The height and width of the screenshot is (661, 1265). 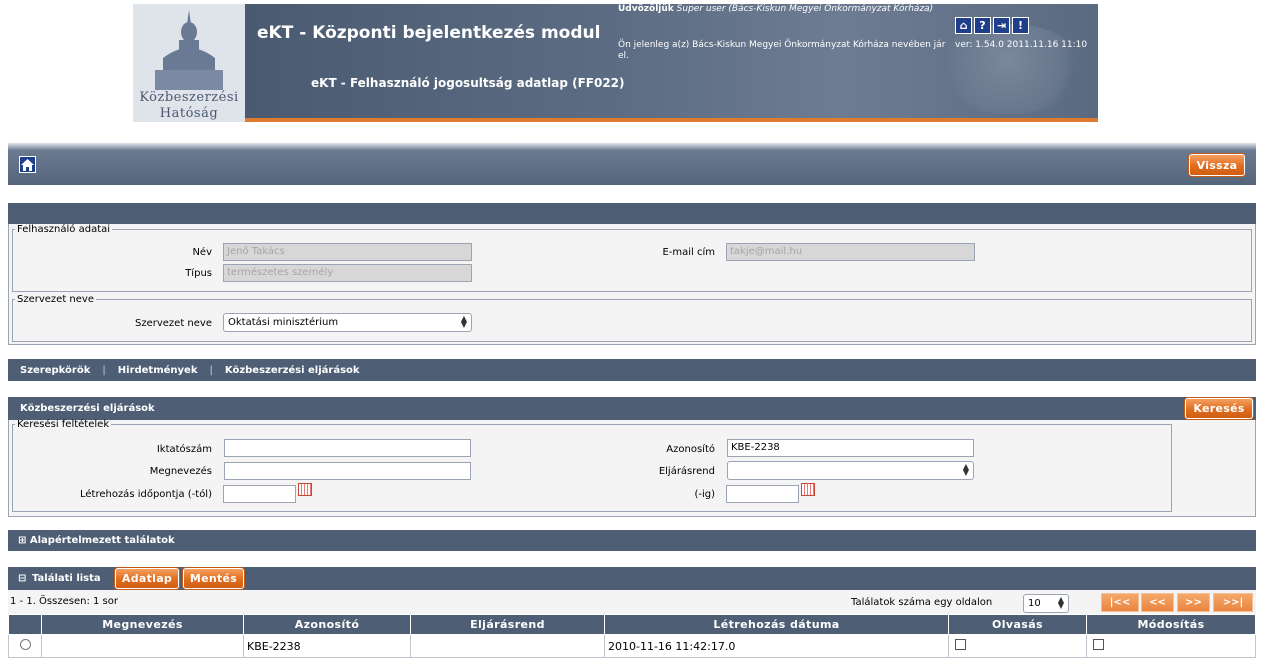 I want to click on search-button: Keresés, so click(x=1219, y=408).